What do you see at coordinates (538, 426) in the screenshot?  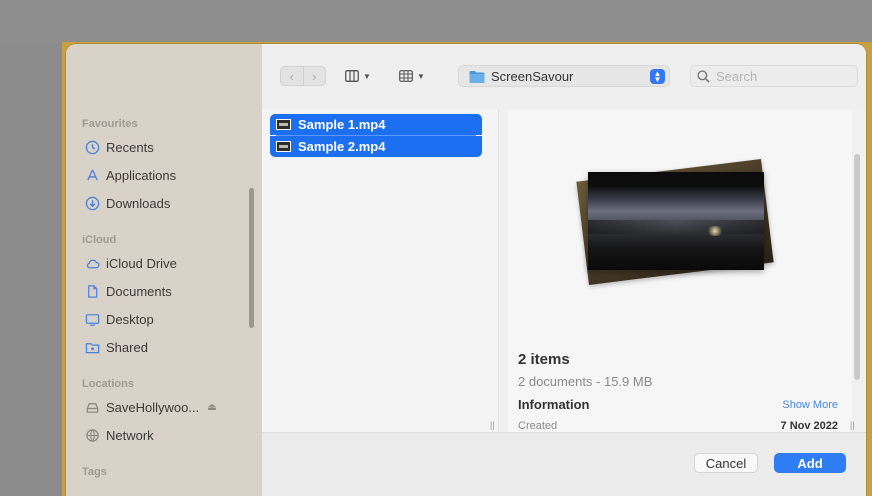 I see `created-label: Created` at bounding box center [538, 426].